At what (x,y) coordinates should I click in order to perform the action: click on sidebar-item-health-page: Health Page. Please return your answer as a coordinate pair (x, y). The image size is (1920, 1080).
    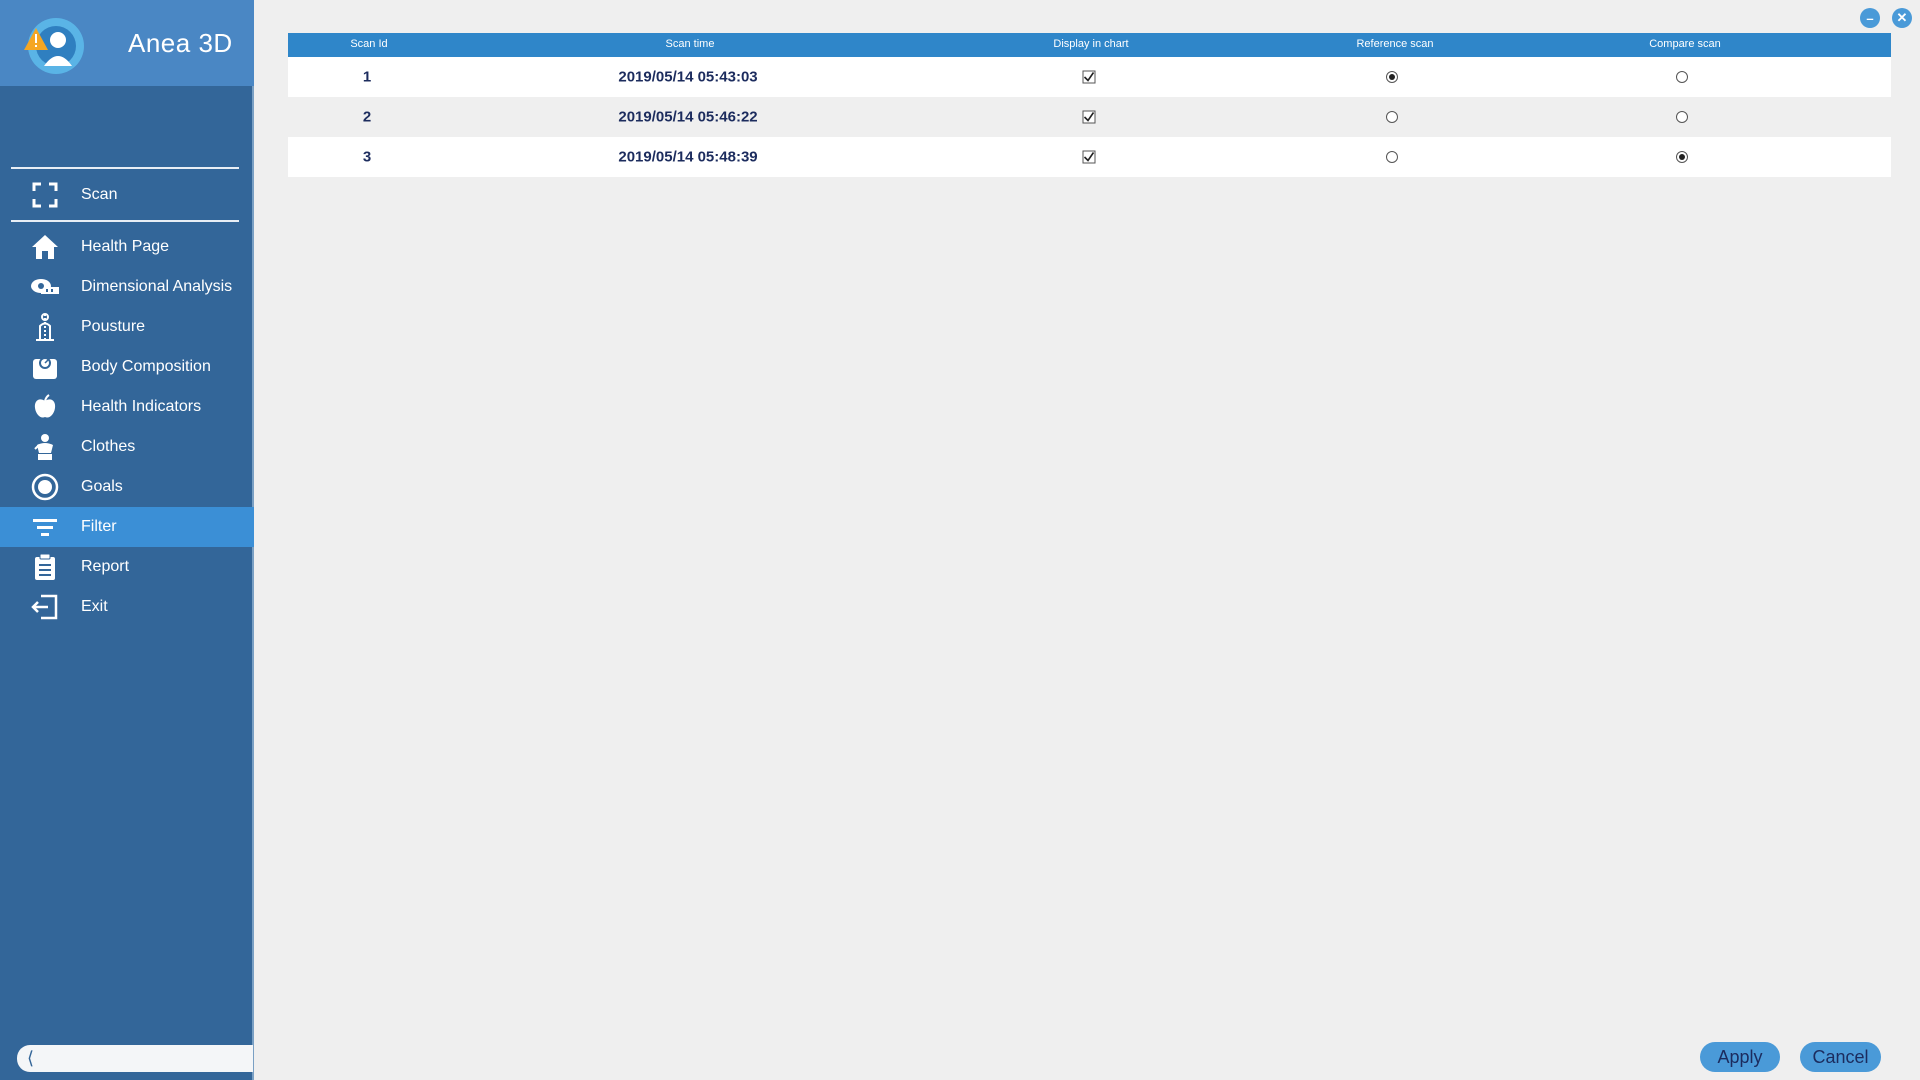
    Looking at the image, I should click on (127, 247).